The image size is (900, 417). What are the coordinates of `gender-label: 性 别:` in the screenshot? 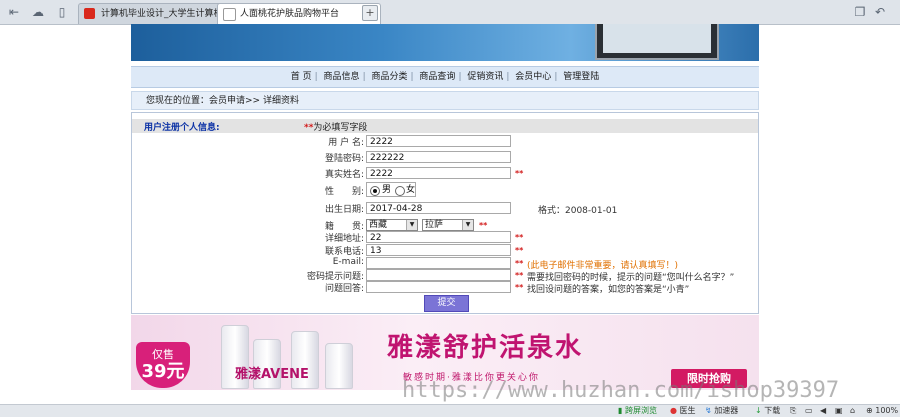 It's located at (344, 192).